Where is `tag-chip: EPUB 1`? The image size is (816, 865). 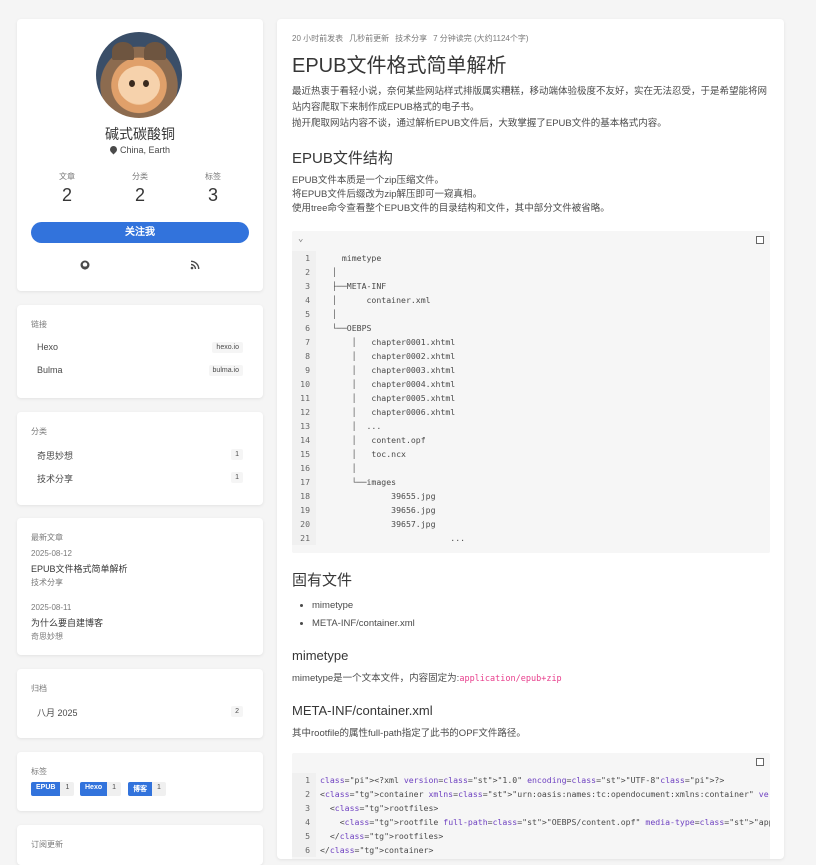 tag-chip: EPUB 1 is located at coordinates (53, 789).